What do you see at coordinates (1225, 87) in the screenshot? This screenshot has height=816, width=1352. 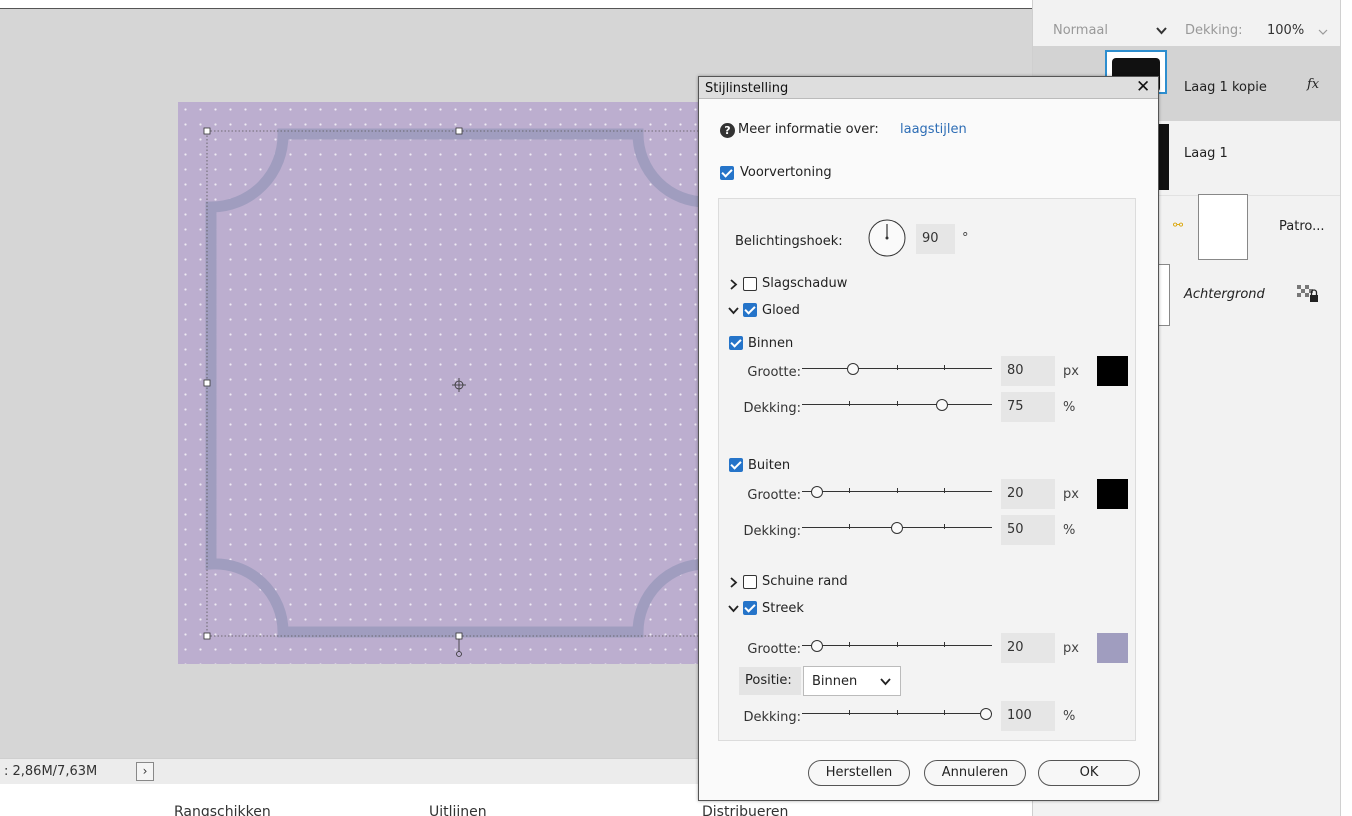 I see `layer-name: Laag 1 kopie` at bounding box center [1225, 87].